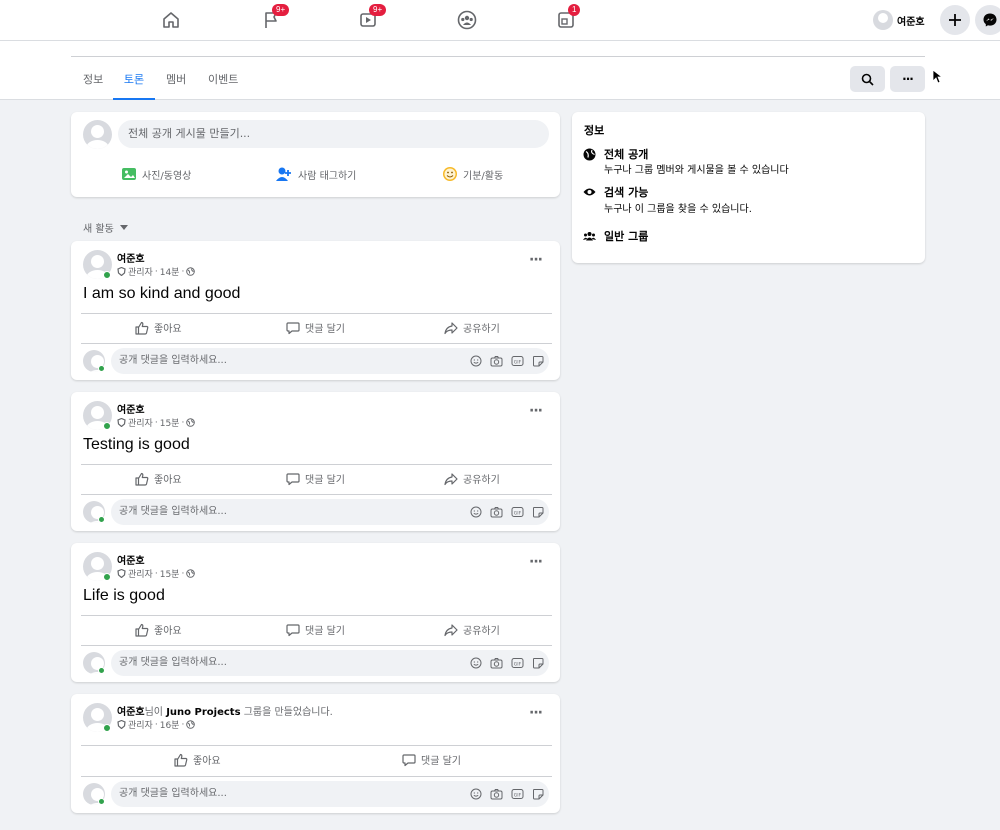  What do you see at coordinates (907, 79) in the screenshot?
I see `group-more-button: ···` at bounding box center [907, 79].